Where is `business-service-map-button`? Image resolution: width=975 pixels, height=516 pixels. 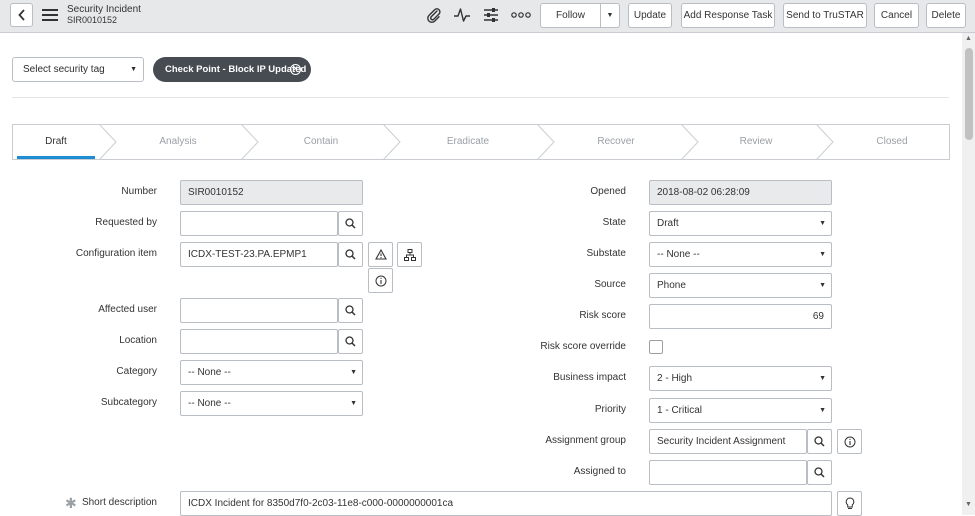 business-service-map-button is located at coordinates (380, 254).